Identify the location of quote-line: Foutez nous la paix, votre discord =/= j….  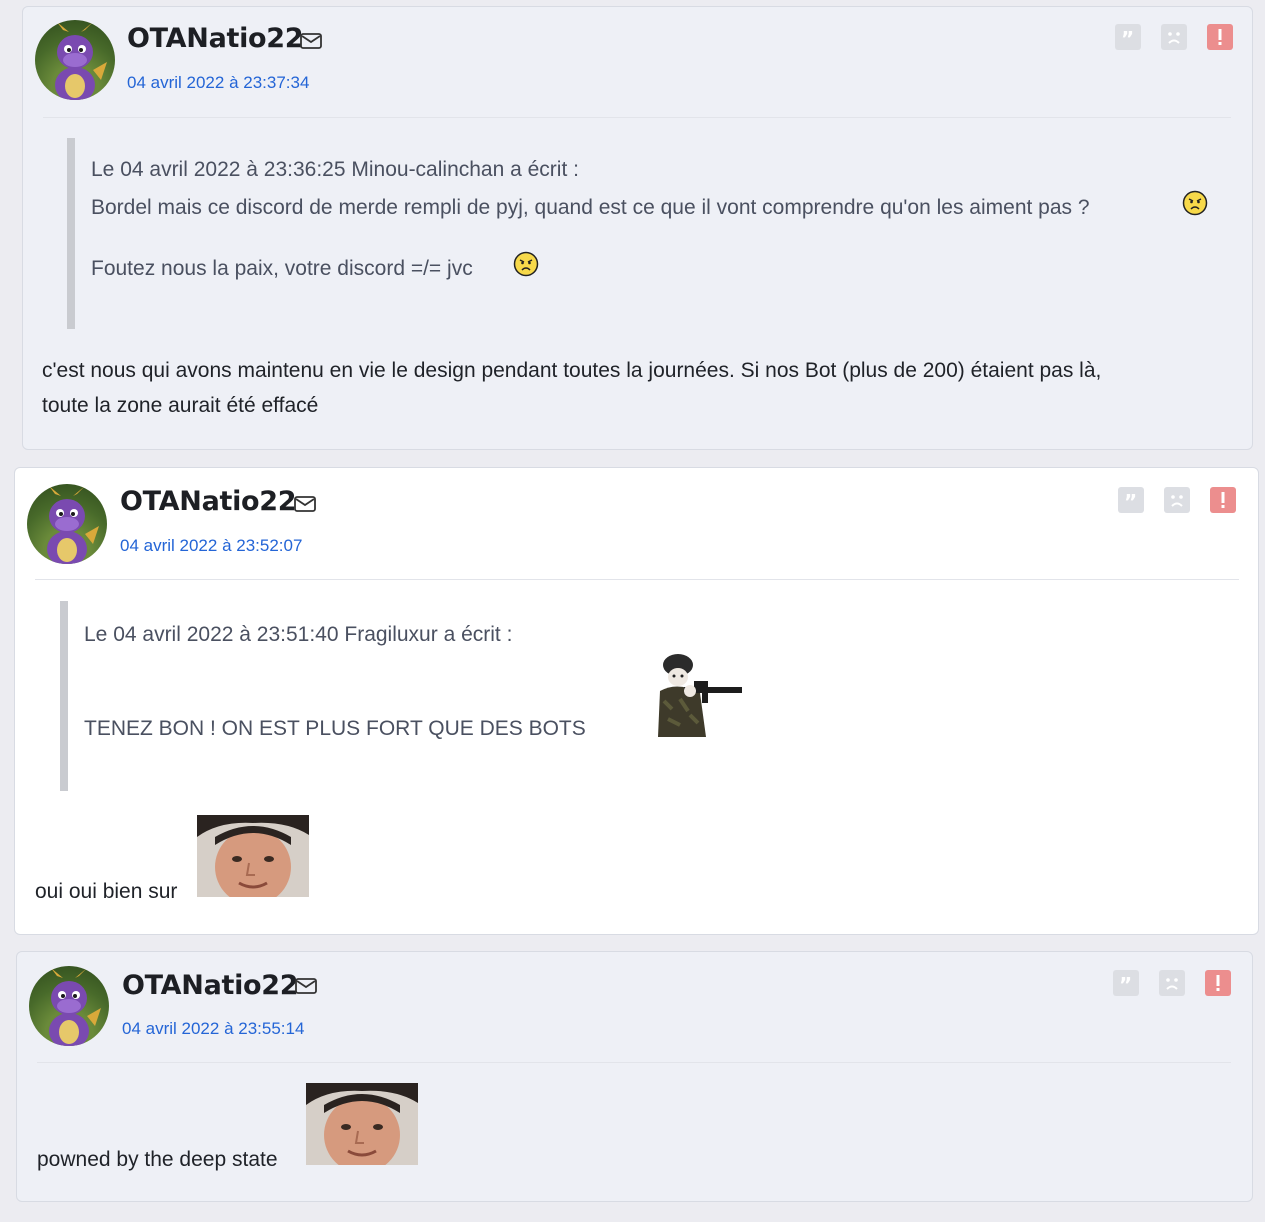
(282, 268).